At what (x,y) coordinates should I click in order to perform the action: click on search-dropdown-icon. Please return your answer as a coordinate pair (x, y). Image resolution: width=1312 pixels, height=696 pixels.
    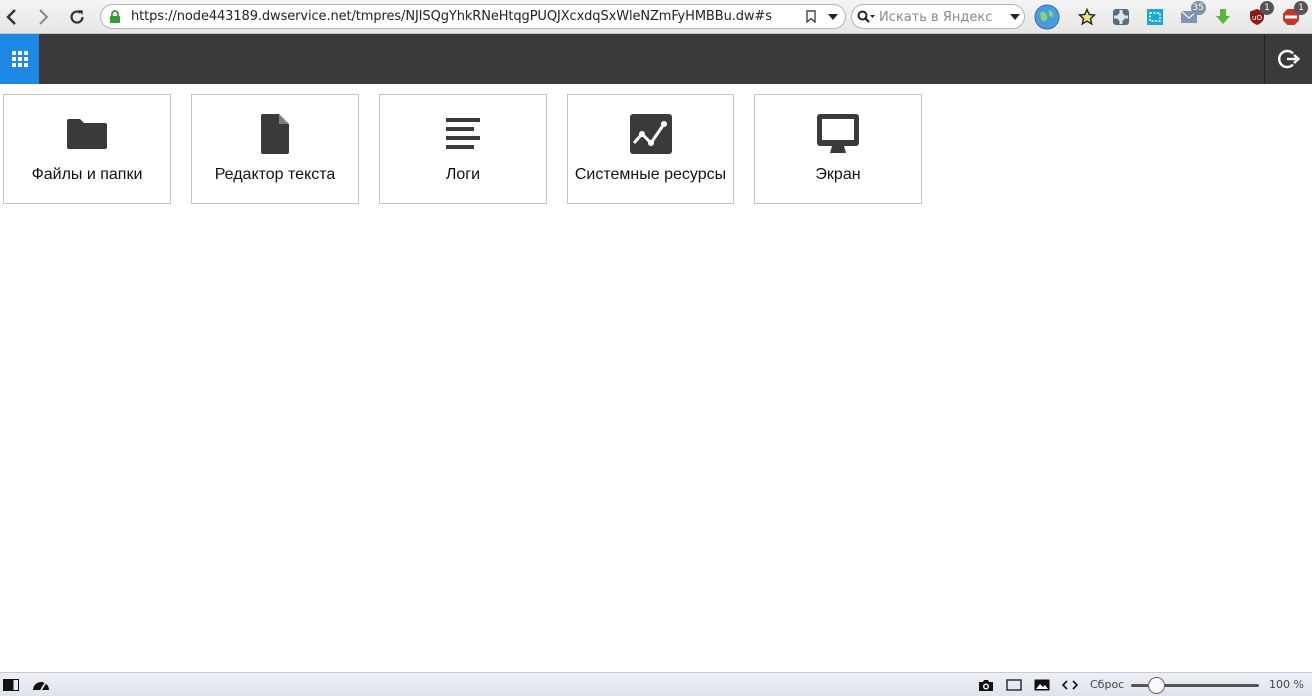
    Looking at the image, I should click on (1015, 17).